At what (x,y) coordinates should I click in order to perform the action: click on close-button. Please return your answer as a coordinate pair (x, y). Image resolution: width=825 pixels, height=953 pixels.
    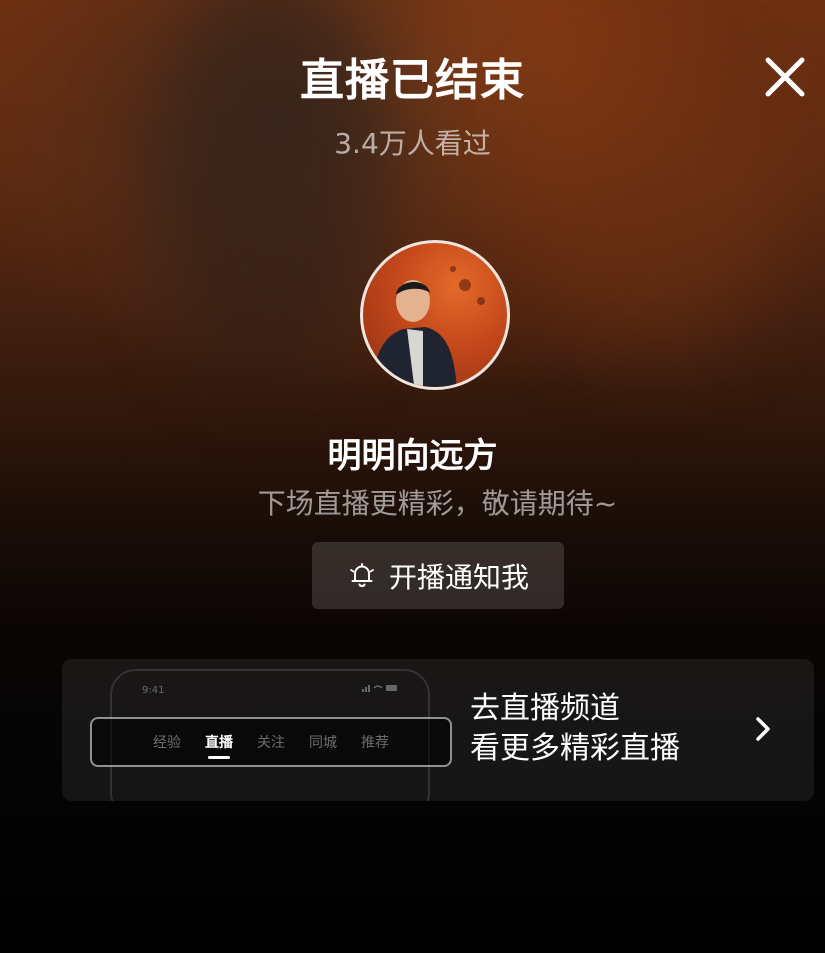
    Looking at the image, I should click on (785, 77).